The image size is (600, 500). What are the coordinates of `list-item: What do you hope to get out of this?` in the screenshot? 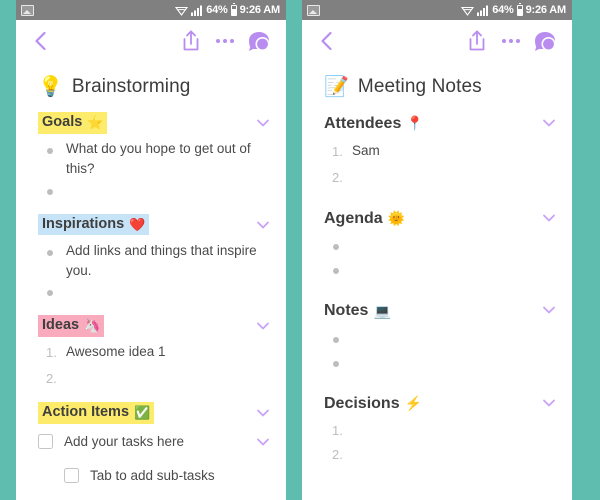 It's located at (159, 159).